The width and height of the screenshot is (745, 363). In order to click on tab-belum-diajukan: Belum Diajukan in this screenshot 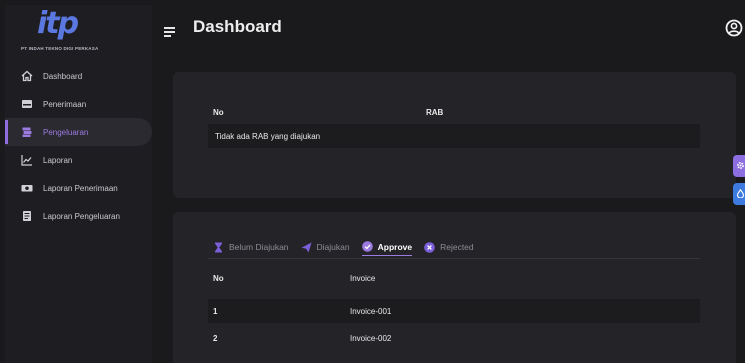, I will do `click(251, 247)`.